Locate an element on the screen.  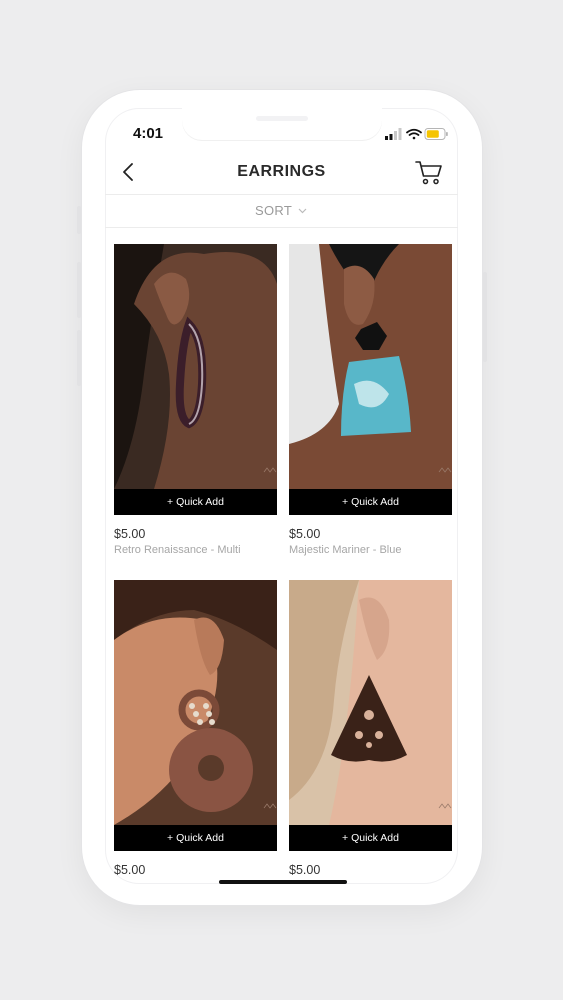
wifi-icon is located at coordinates (414, 134).